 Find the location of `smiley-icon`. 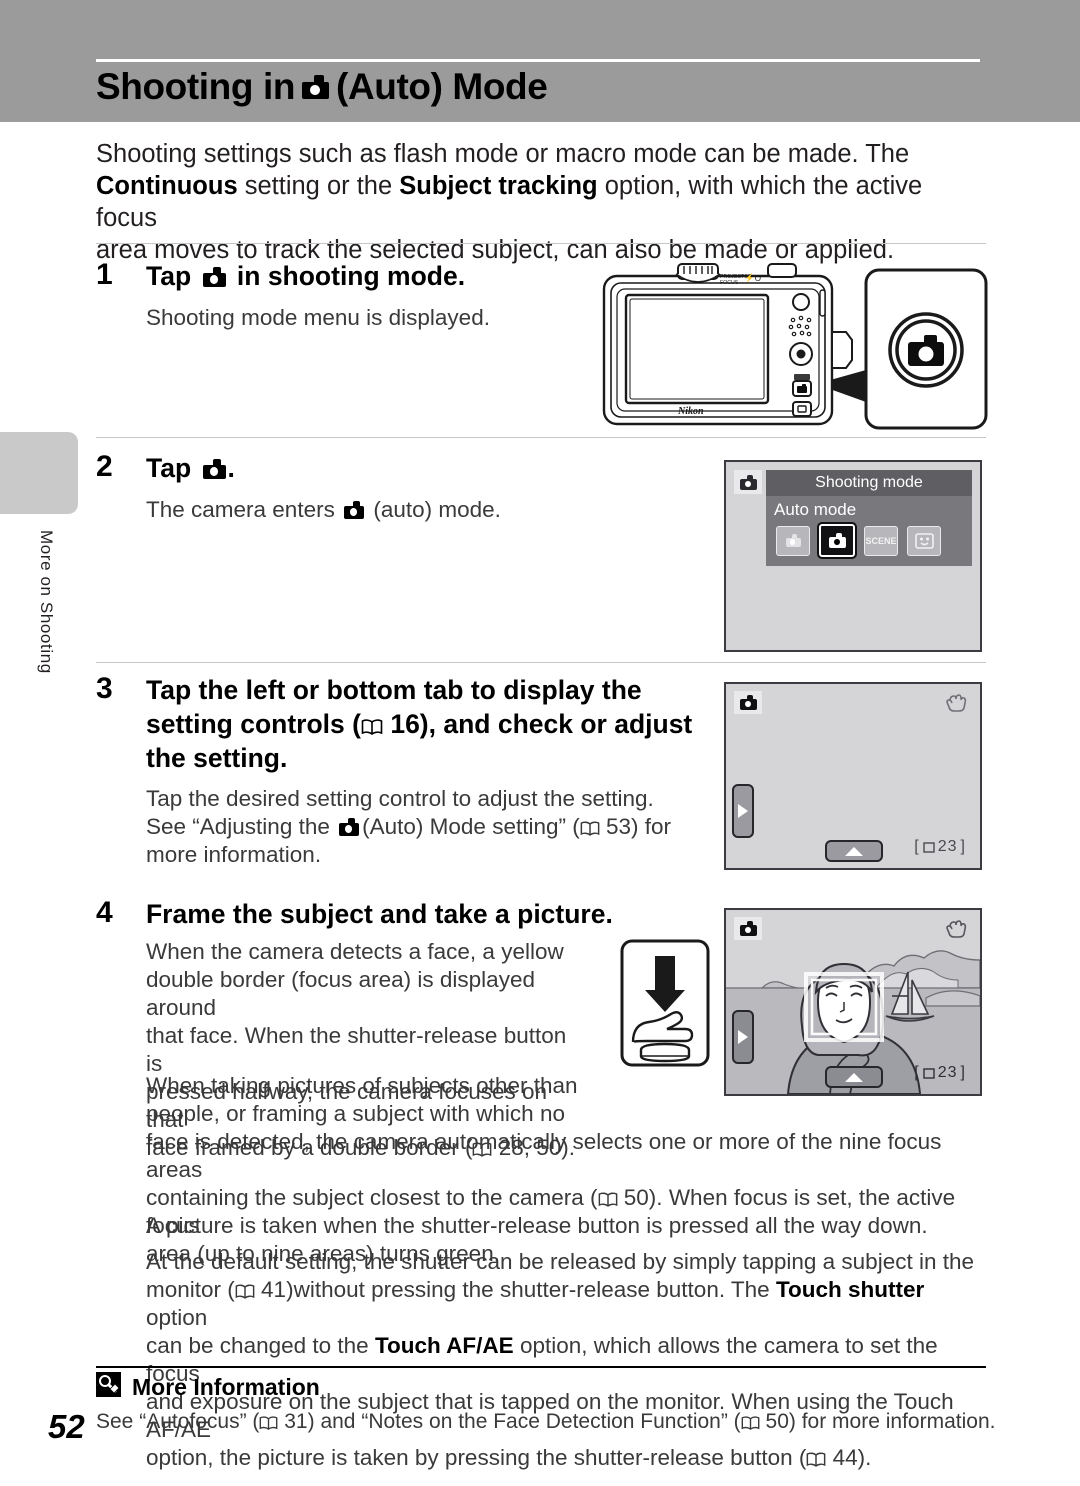

smiley-icon is located at coordinates (924, 540).